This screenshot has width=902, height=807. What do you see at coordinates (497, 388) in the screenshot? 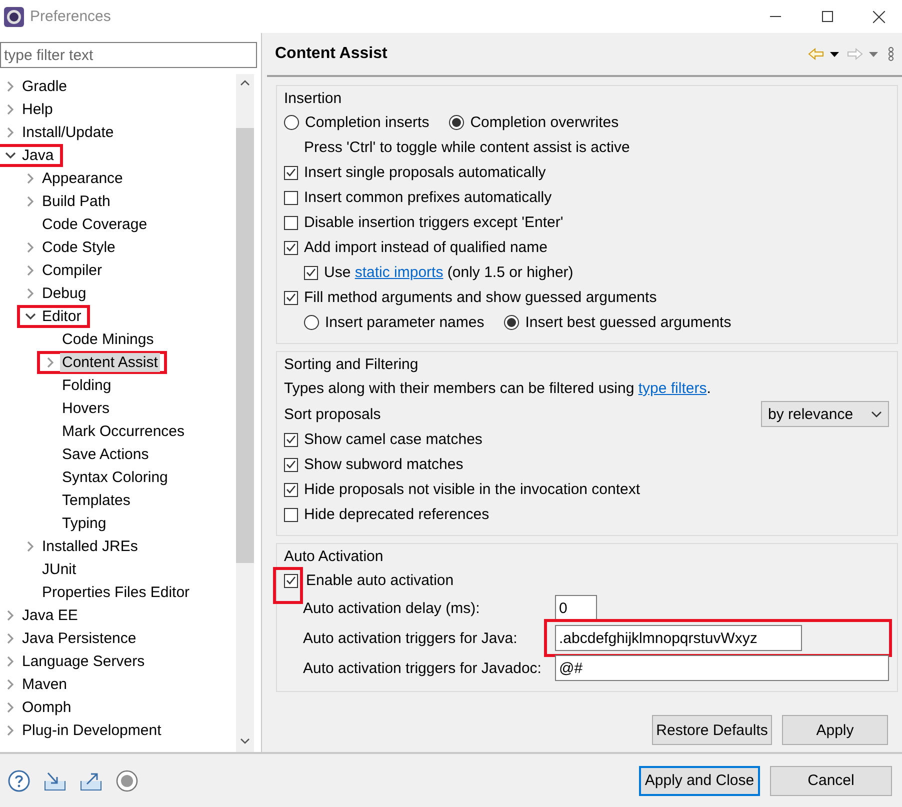
I see `hint-text: Types along with their members can be filtered using type filters.` at bounding box center [497, 388].